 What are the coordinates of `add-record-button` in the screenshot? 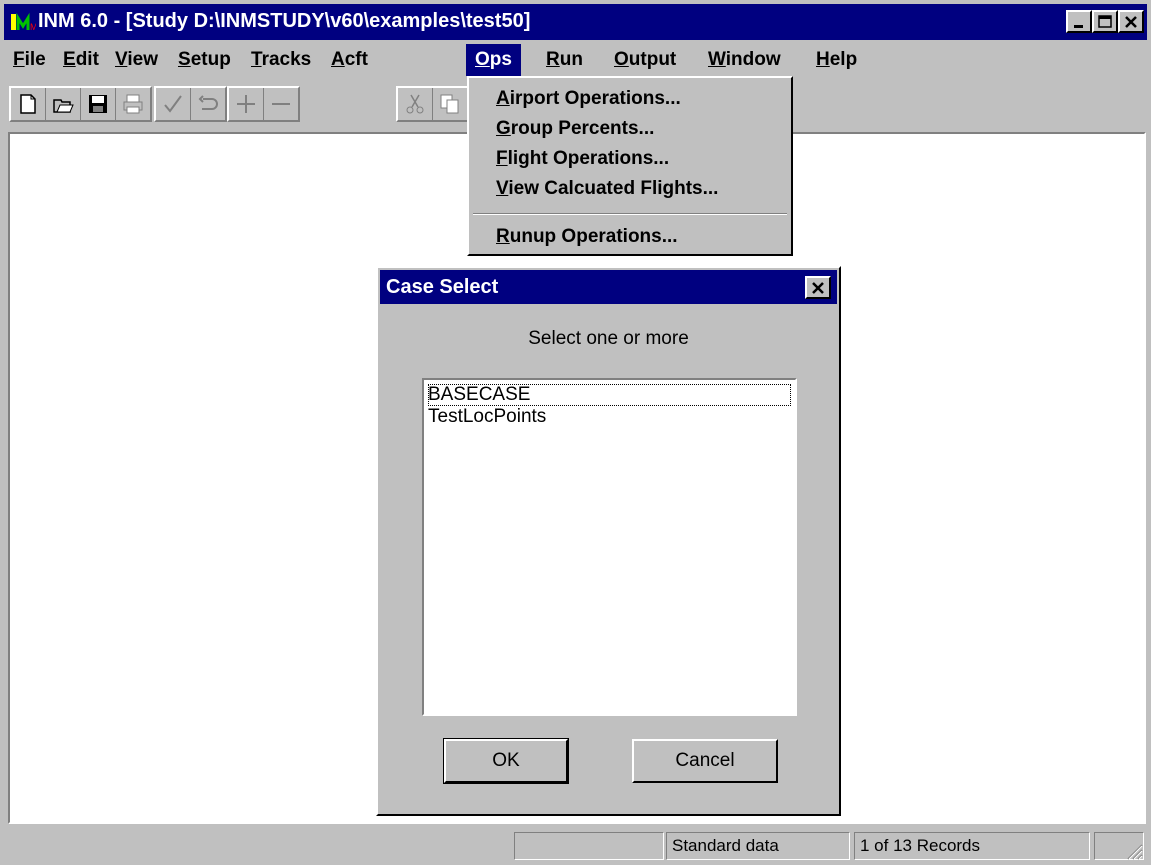 It's located at (246, 104).